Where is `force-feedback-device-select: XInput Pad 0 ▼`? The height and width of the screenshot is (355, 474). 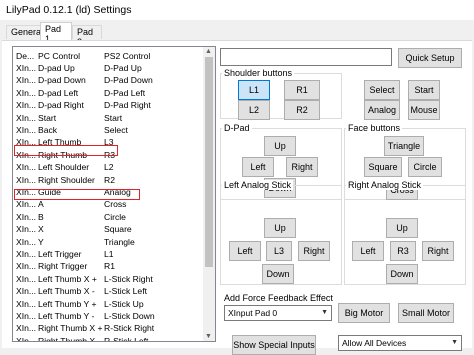
force-feedback-device-select: XInput Pad 0 ▼ is located at coordinates (278, 313).